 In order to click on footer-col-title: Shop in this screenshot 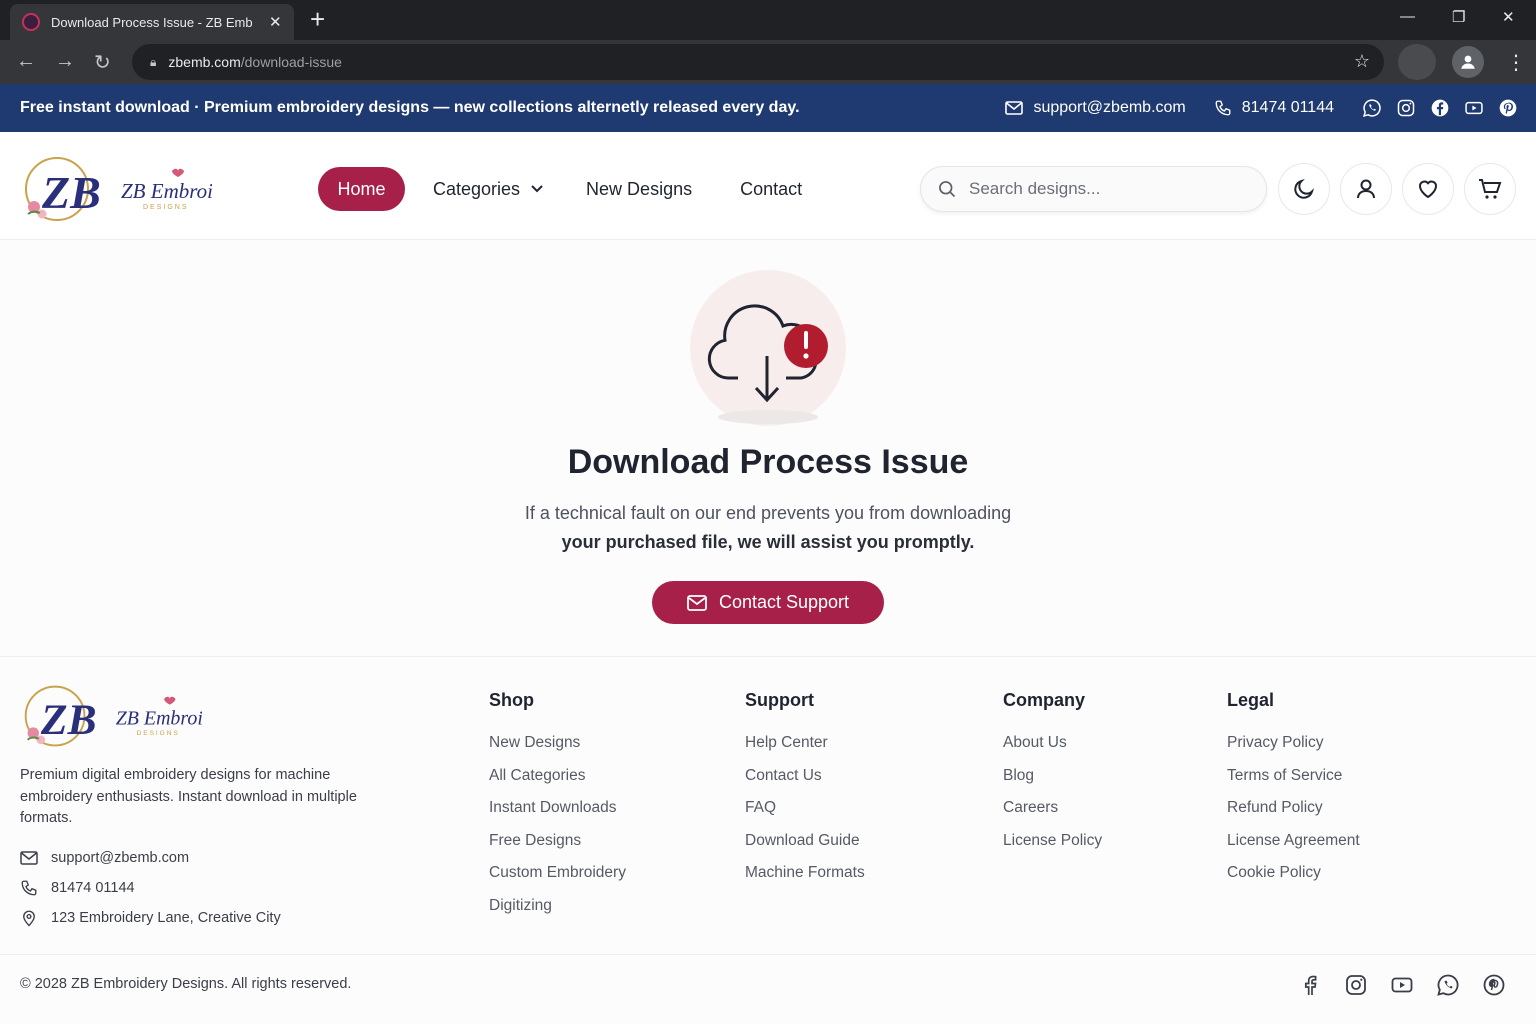, I will do `click(511, 700)`.